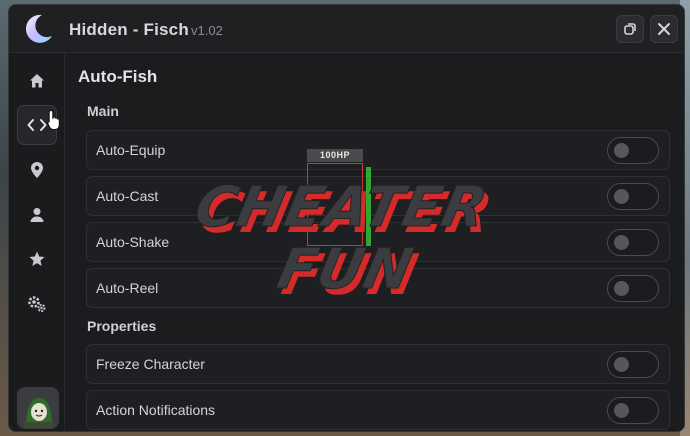  I want to click on page-title: Auto-Fish, so click(118, 76).